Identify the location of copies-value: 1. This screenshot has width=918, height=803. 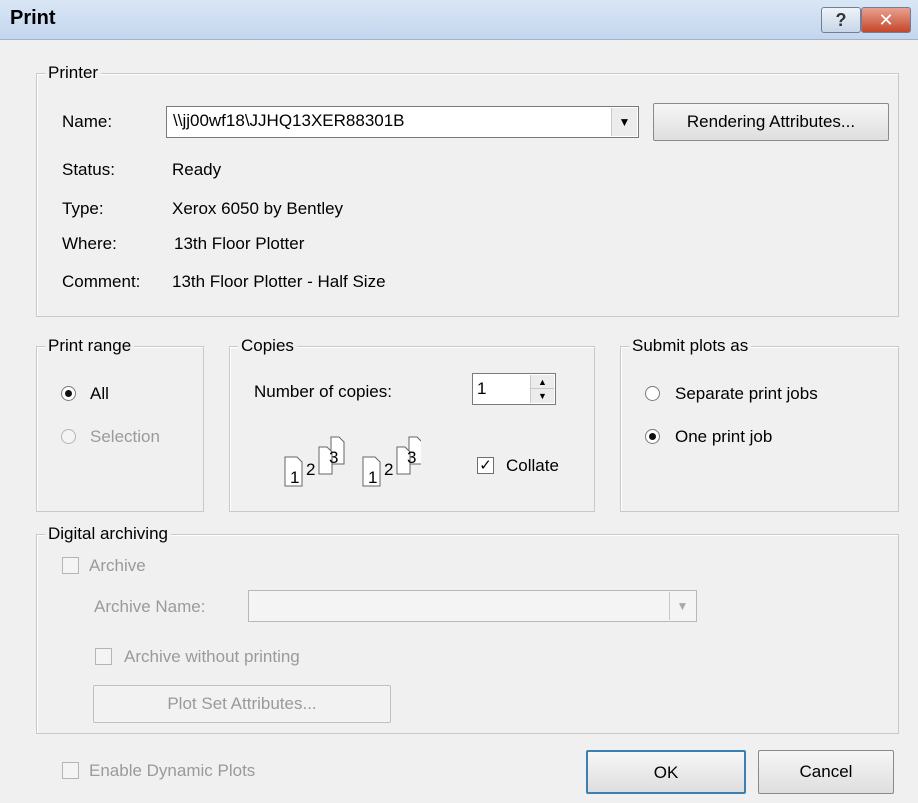
(482, 388).